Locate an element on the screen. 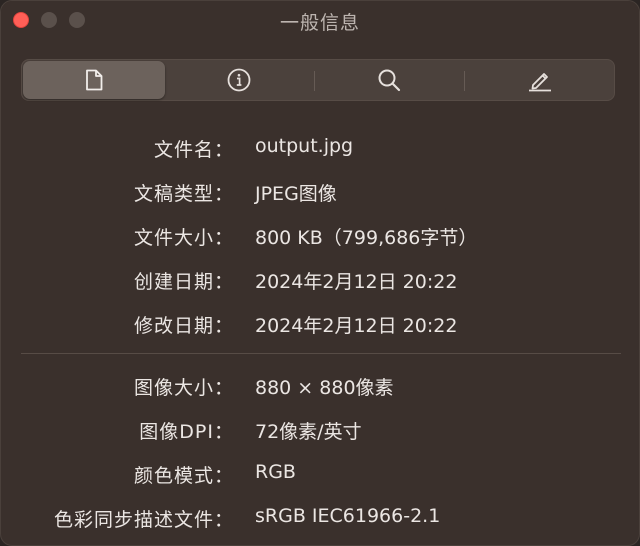 This screenshot has height=546, width=640. info-value: output.jpg is located at coordinates (304, 146).